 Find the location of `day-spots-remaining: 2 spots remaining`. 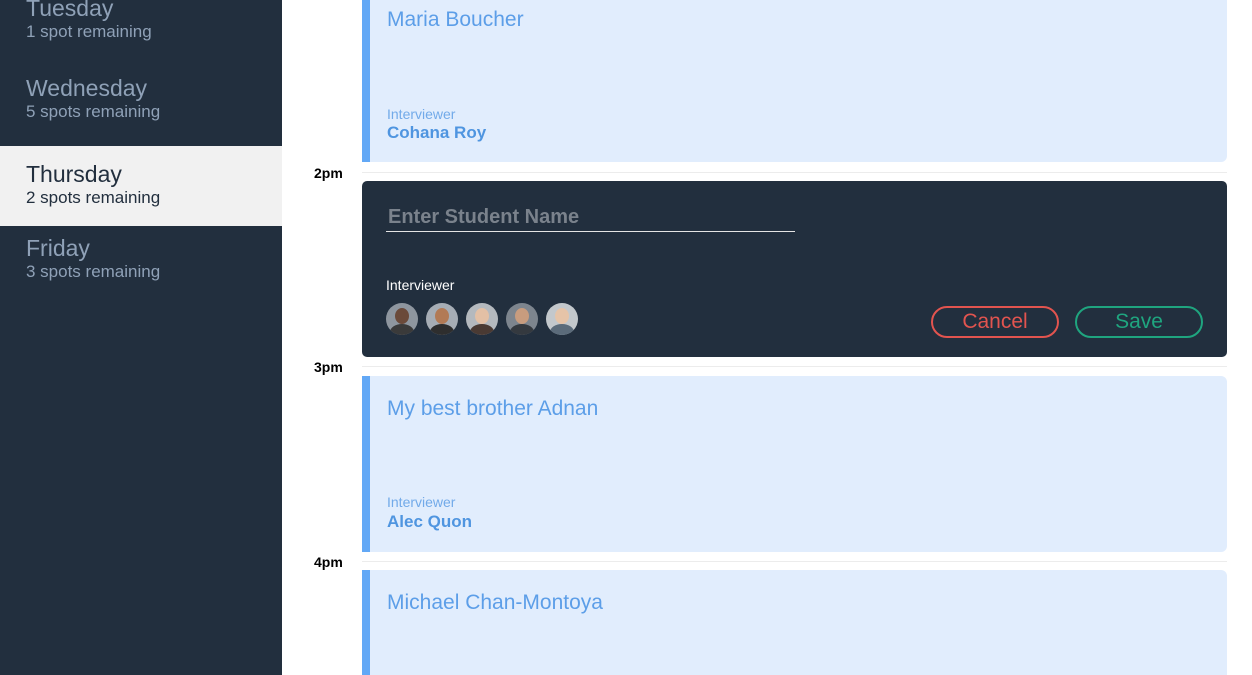

day-spots-remaining: 2 spots remaining is located at coordinates (93, 197).